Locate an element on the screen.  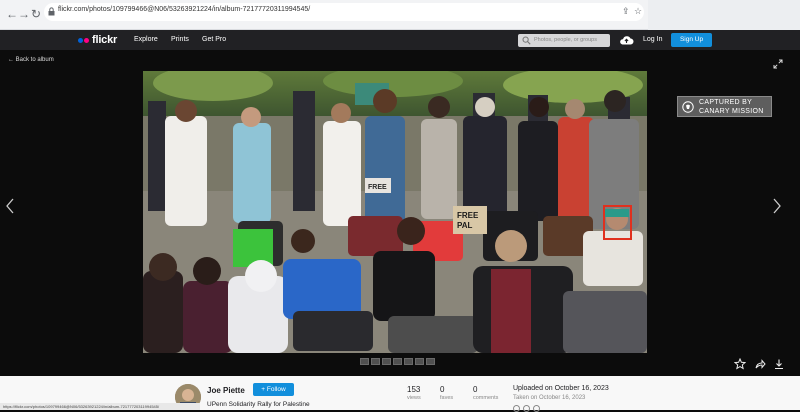
svg-text: PAL is located at coordinates (465, 225).